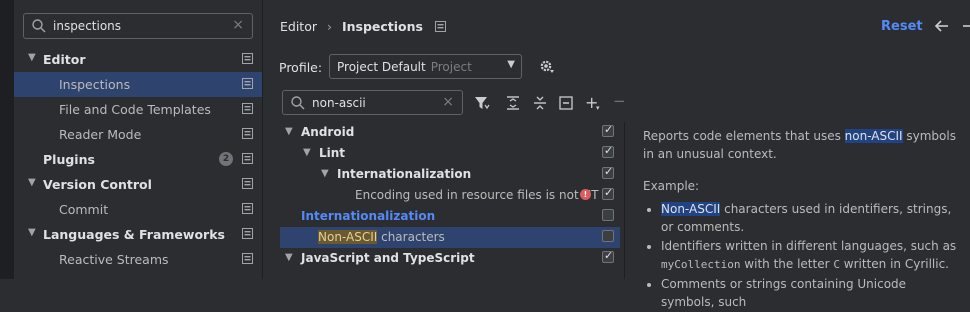  What do you see at coordinates (328, 132) in the screenshot?
I see `inspection-label: Android` at bounding box center [328, 132].